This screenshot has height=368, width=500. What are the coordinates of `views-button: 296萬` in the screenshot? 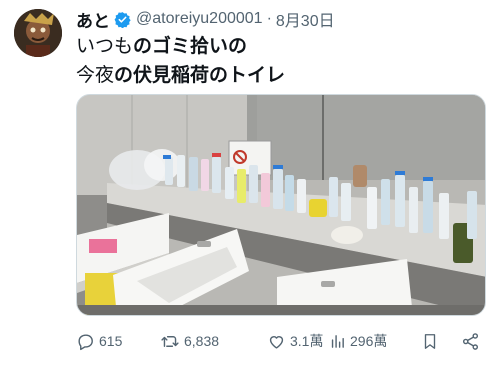 It's located at (375, 341).